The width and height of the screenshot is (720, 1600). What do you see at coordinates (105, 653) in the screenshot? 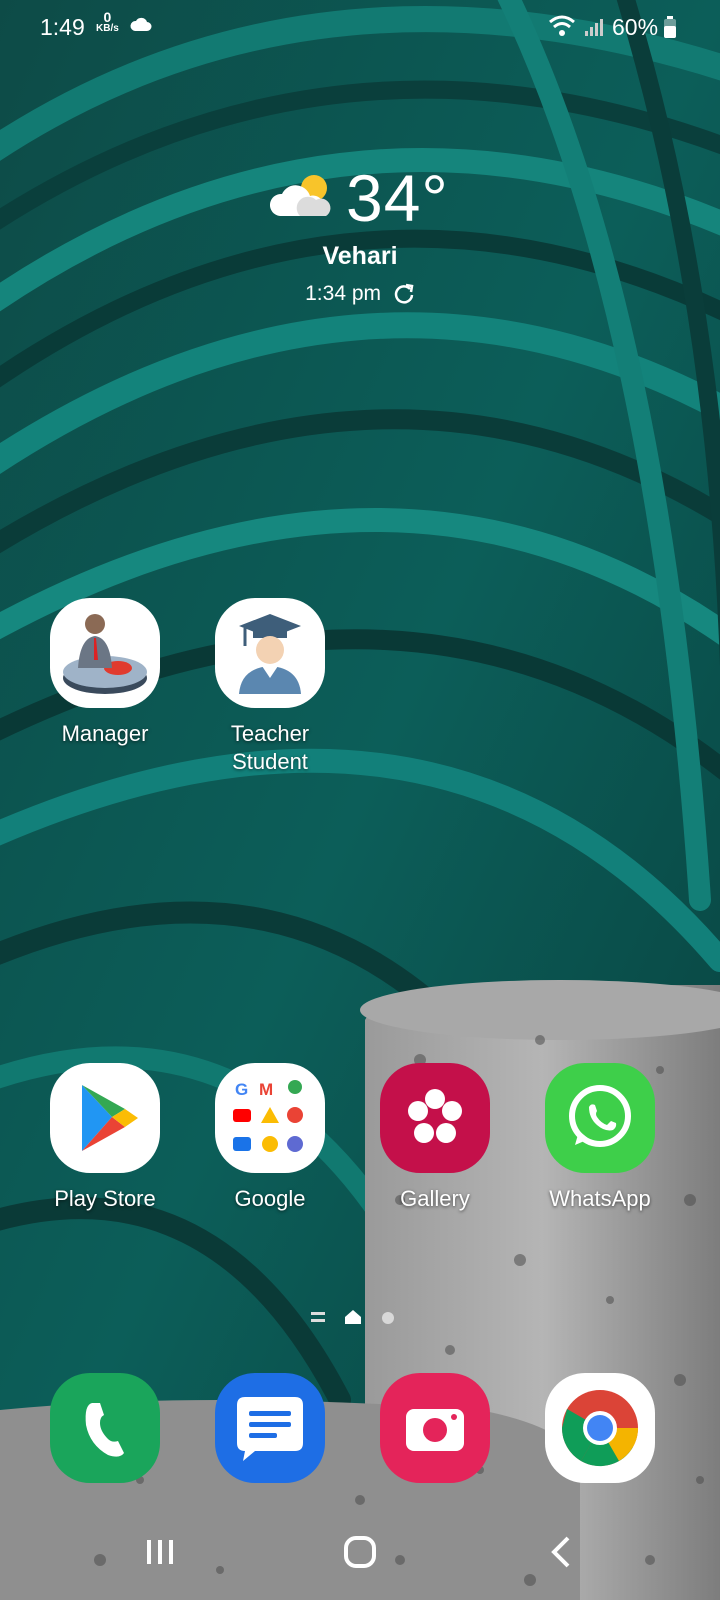
I see `manager-app-icon` at bounding box center [105, 653].